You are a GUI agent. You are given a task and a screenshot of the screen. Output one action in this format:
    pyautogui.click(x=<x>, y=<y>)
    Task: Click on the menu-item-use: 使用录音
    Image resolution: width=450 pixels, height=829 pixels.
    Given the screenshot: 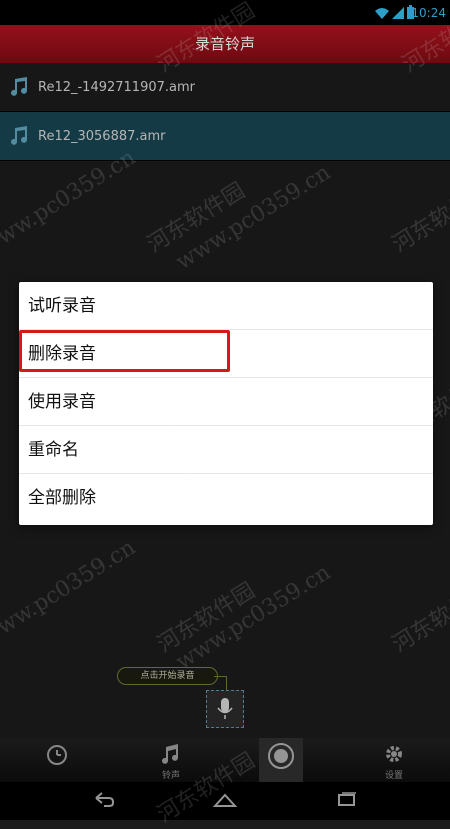 What is the action you would take?
    pyautogui.click(x=226, y=402)
    